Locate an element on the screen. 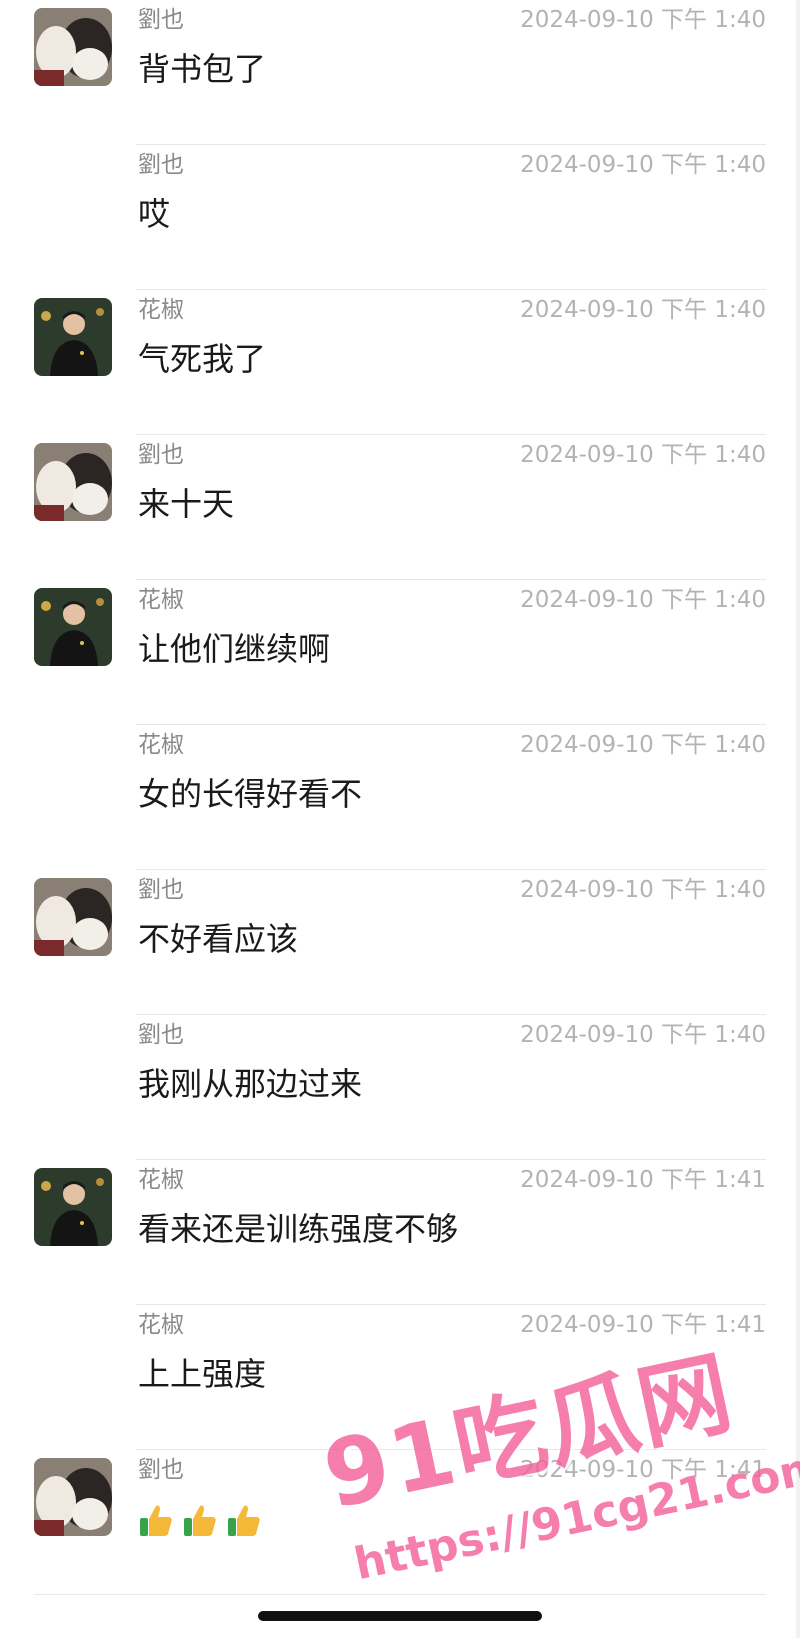 This screenshot has width=800, height=1638. divider is located at coordinates (400, 1594).